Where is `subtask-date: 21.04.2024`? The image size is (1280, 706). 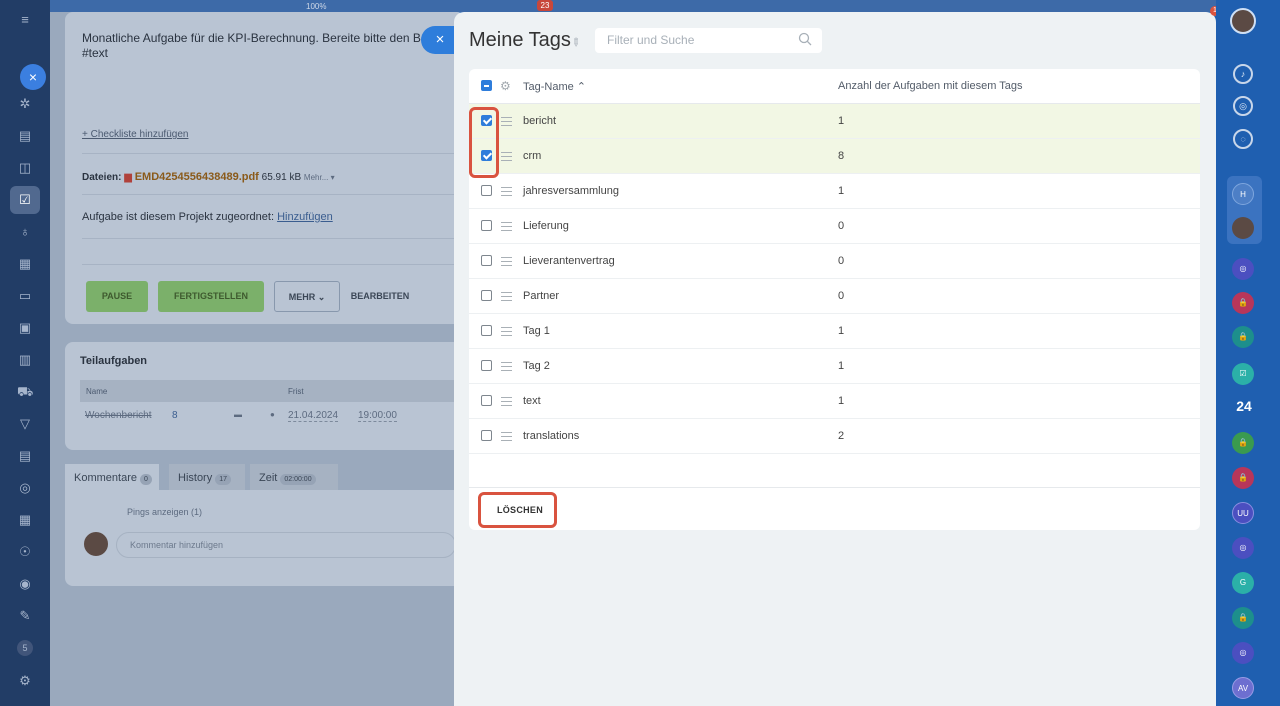
subtask-date: 21.04.2024 is located at coordinates (313, 416).